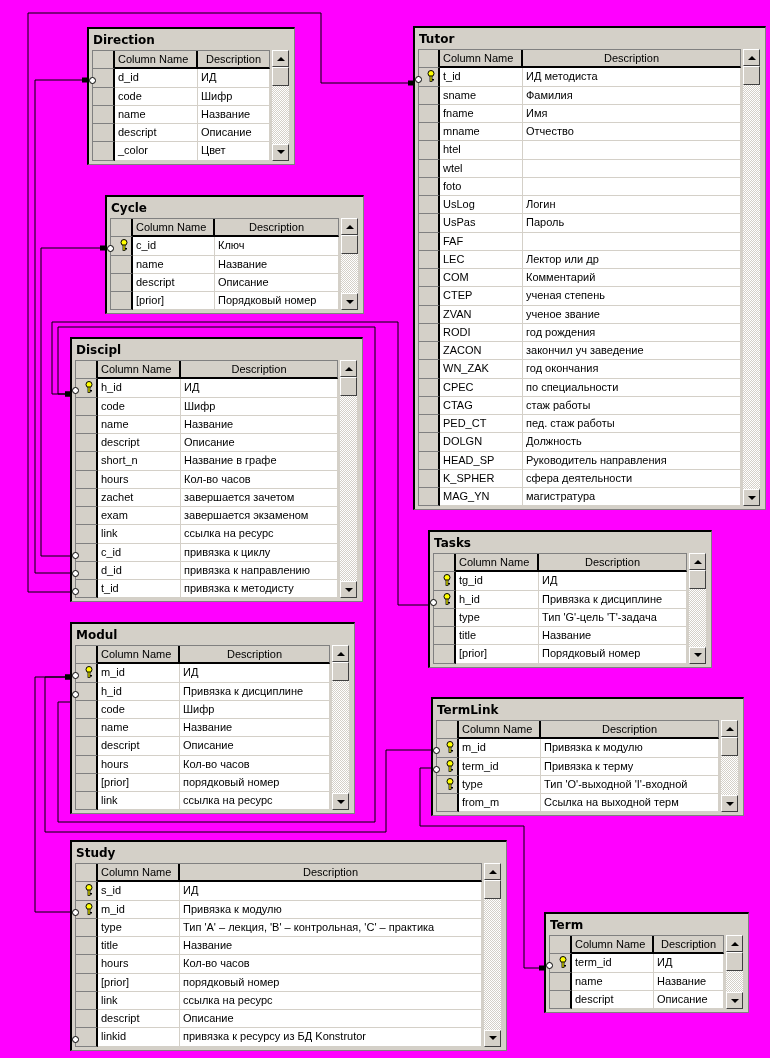  What do you see at coordinates (212, 718) in the screenshot?
I see `table-window: Modul Column Name Description m_id ИД h_id Привязка к дисциплине code Шифр name Название descript Описание hours Кол-во часов [prior] порядковый номер link ссылка на ресурс` at bounding box center [212, 718].